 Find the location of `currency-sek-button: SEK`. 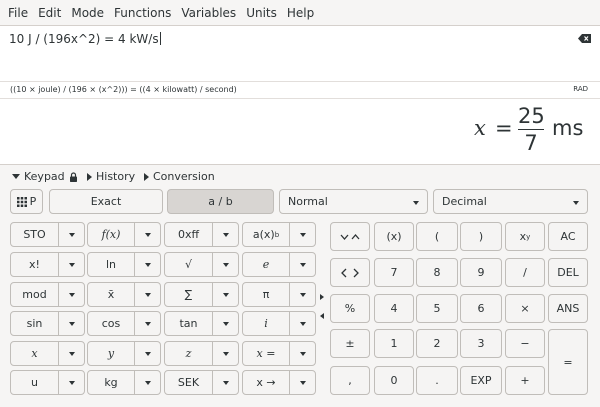

currency-sek-button: SEK is located at coordinates (201, 382).